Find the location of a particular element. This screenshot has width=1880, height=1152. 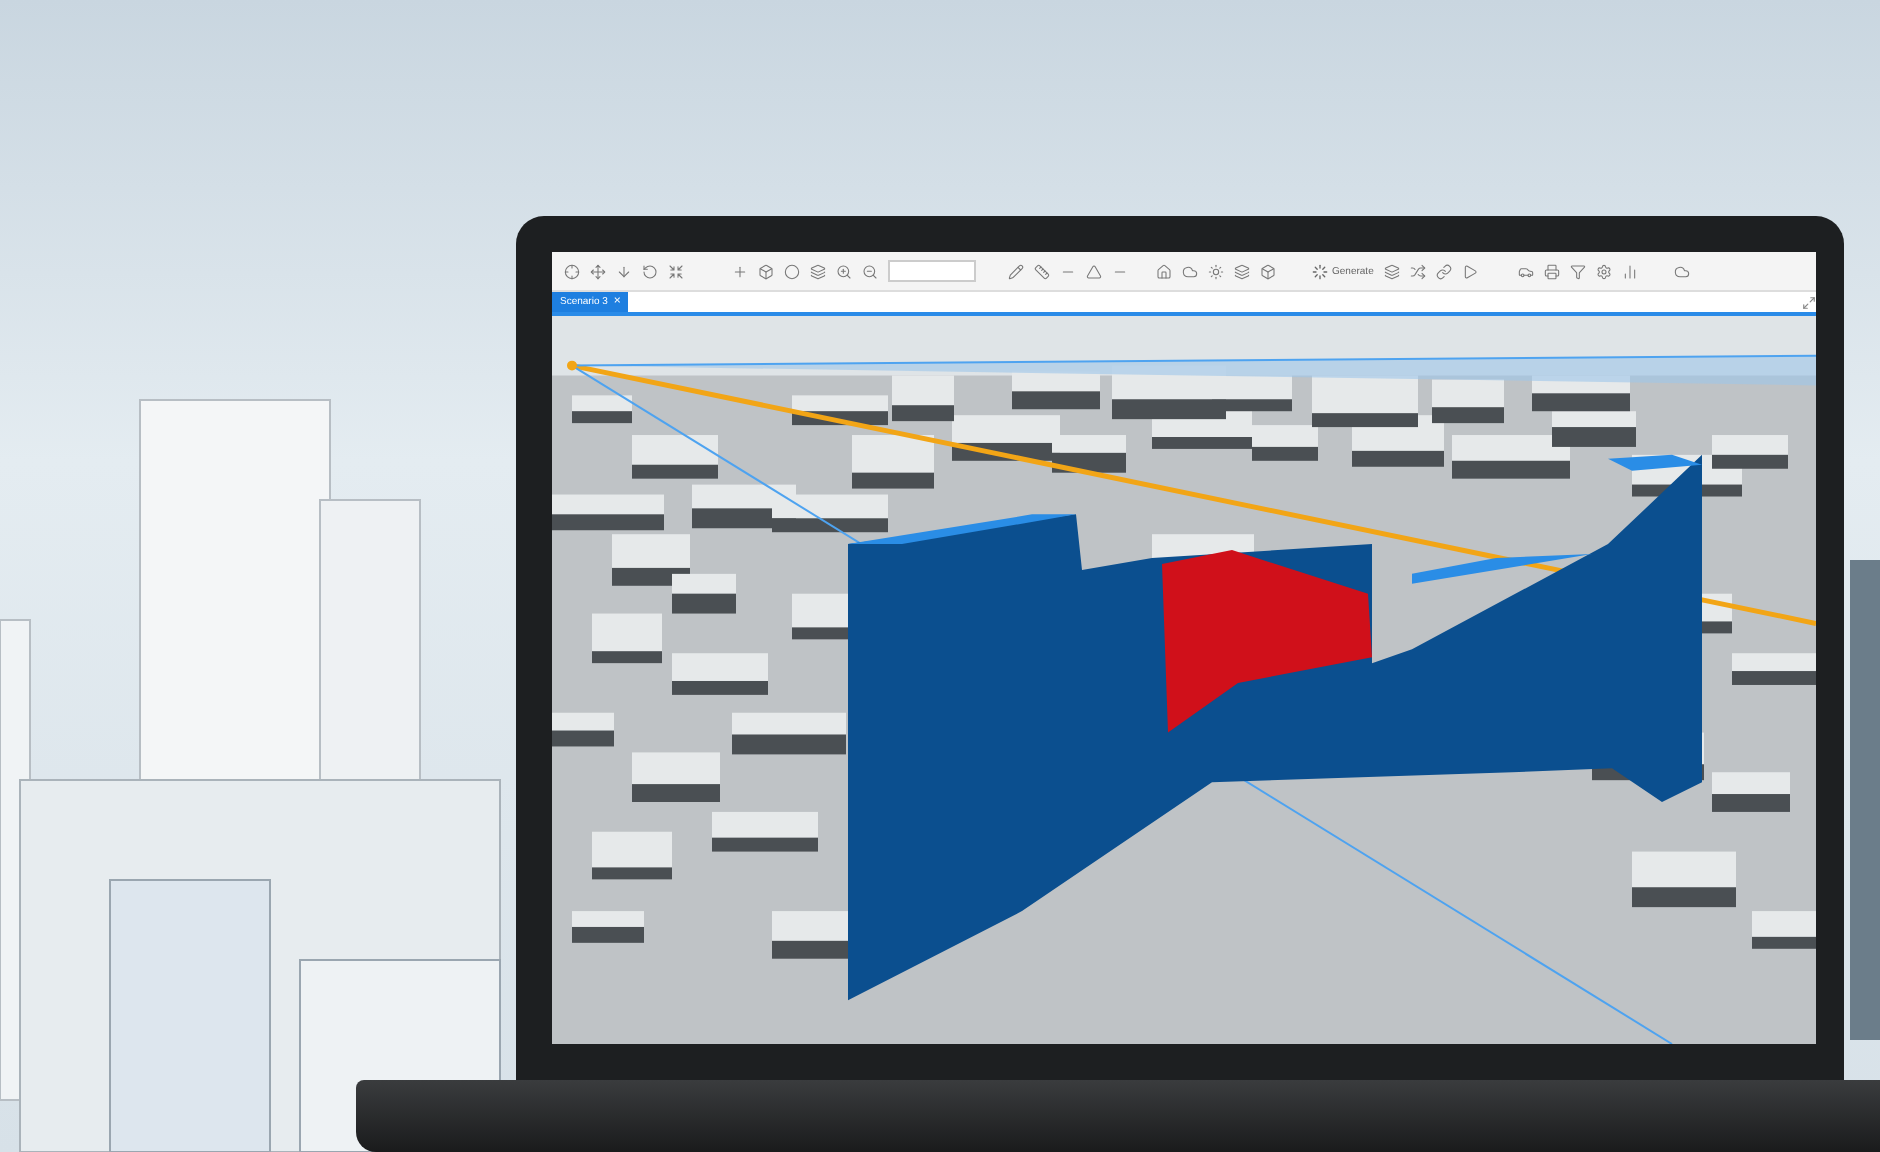

circle-icon is located at coordinates (792, 271).